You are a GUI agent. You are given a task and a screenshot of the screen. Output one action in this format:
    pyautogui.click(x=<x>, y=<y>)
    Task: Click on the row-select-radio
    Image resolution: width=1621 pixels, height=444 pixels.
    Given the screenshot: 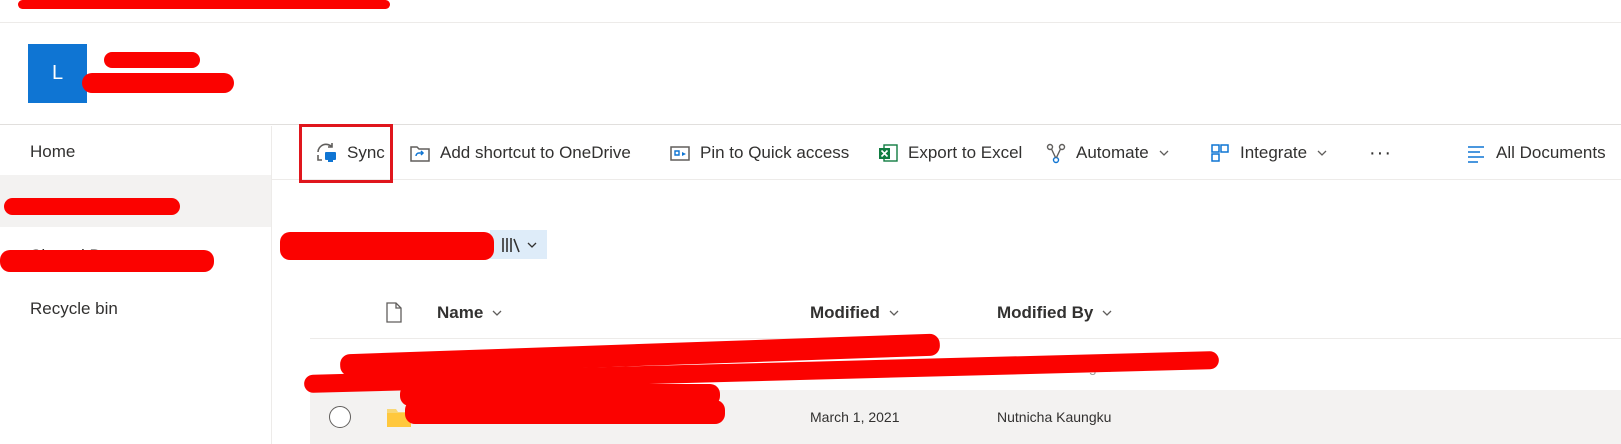 What is the action you would take?
    pyautogui.click(x=340, y=417)
    